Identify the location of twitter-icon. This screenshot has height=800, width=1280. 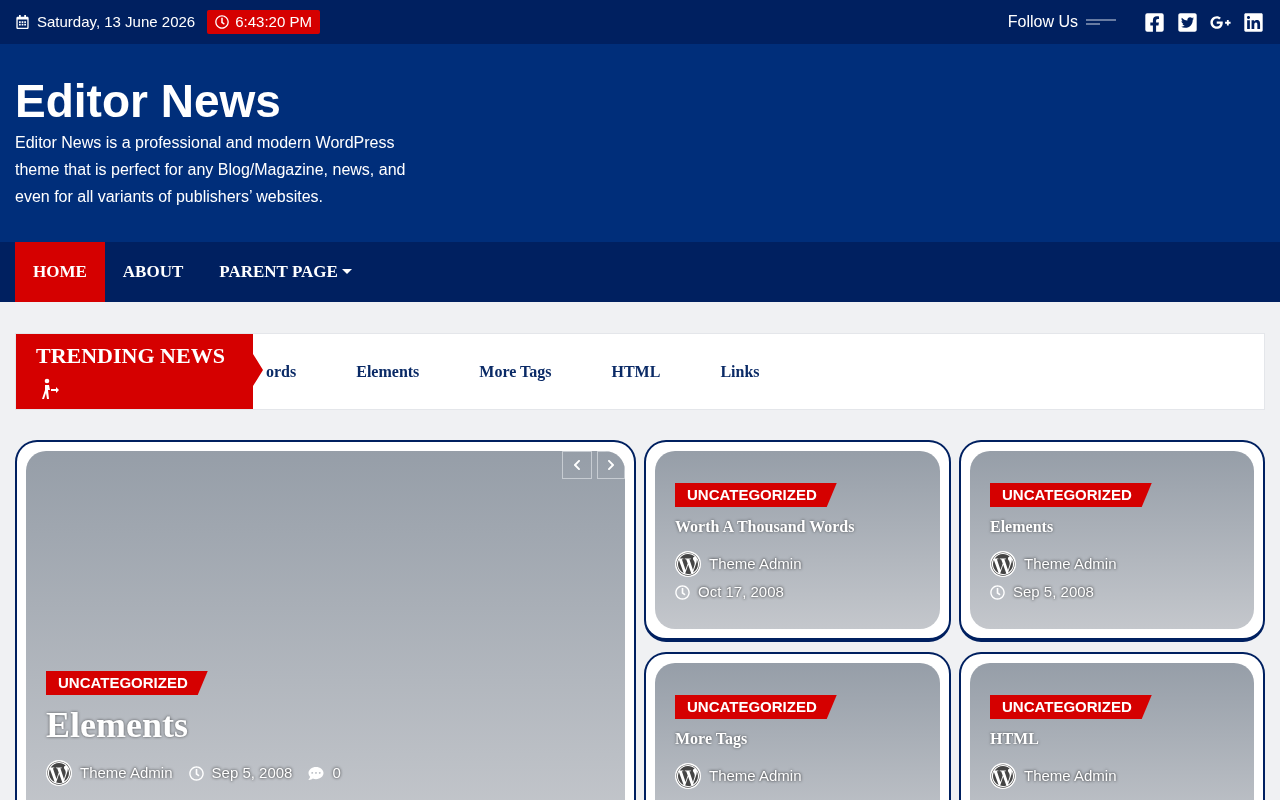
(1187, 22).